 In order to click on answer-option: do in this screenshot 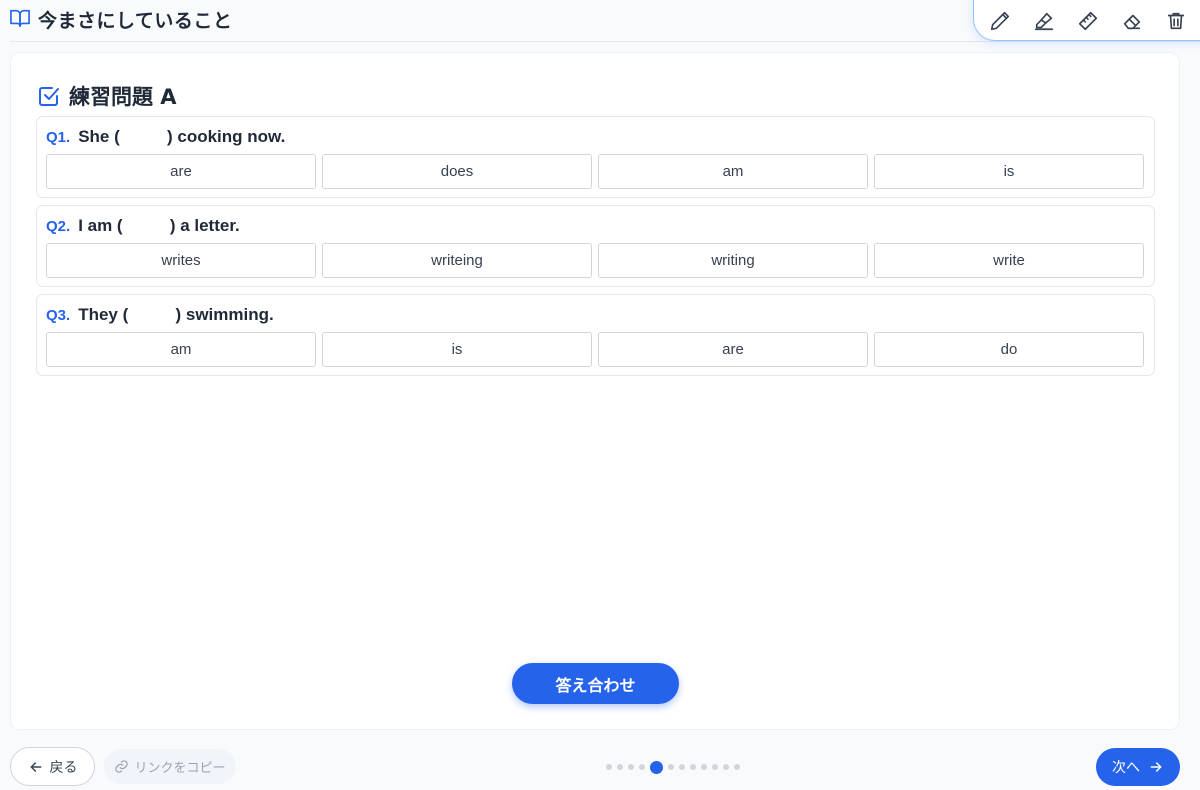, I will do `click(1009, 349)`.